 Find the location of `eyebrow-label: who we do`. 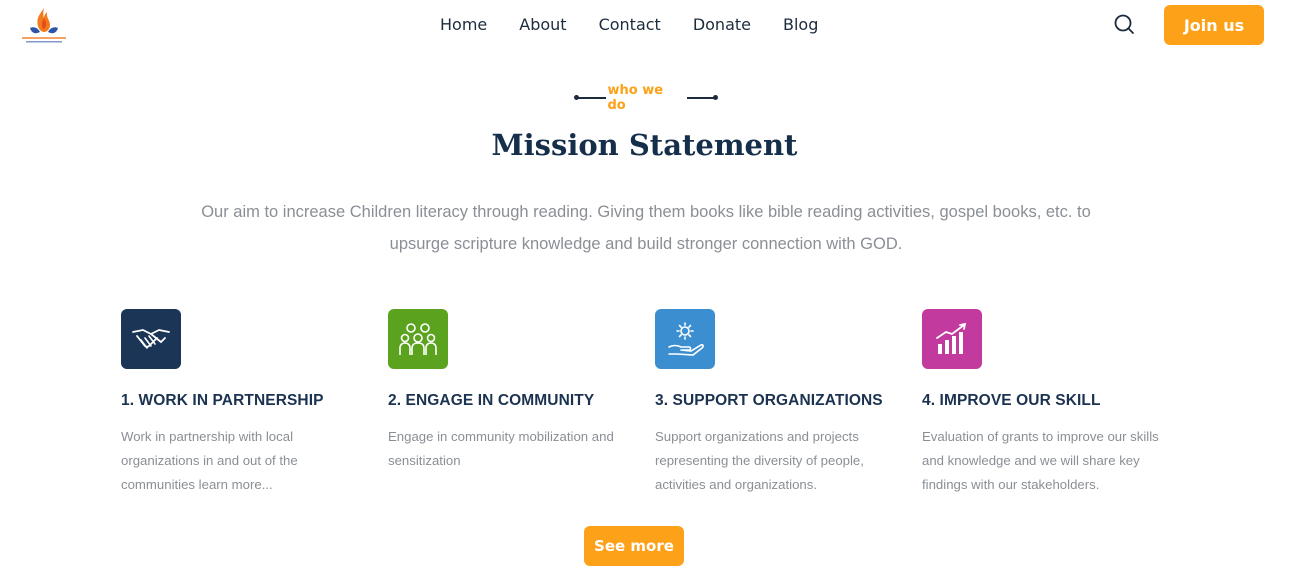

eyebrow-label: who we do is located at coordinates (635, 98).